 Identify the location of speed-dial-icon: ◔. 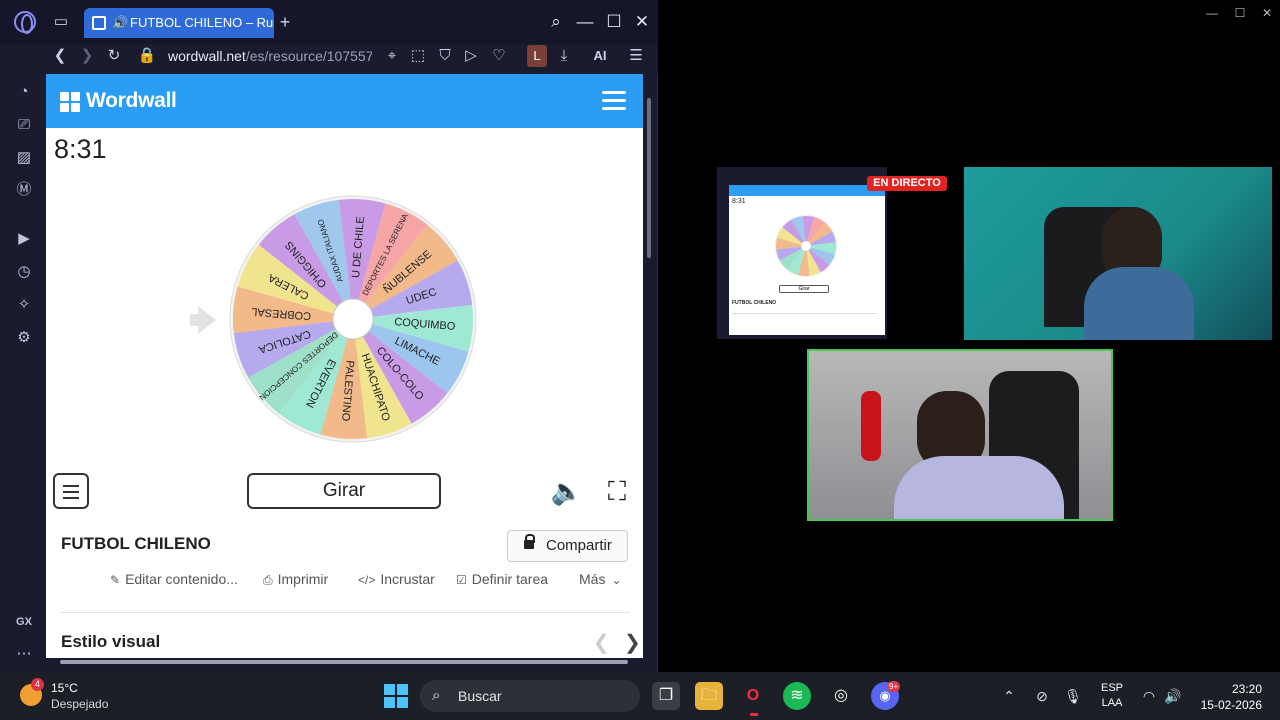
(24, 92).